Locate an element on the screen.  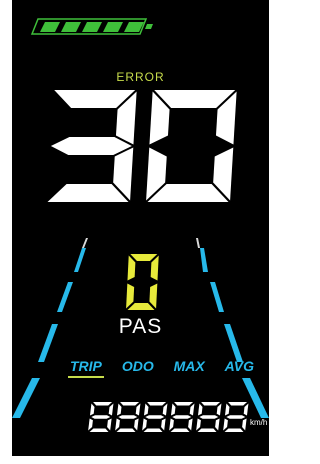
mode-avg: AVG is located at coordinates (239, 366).